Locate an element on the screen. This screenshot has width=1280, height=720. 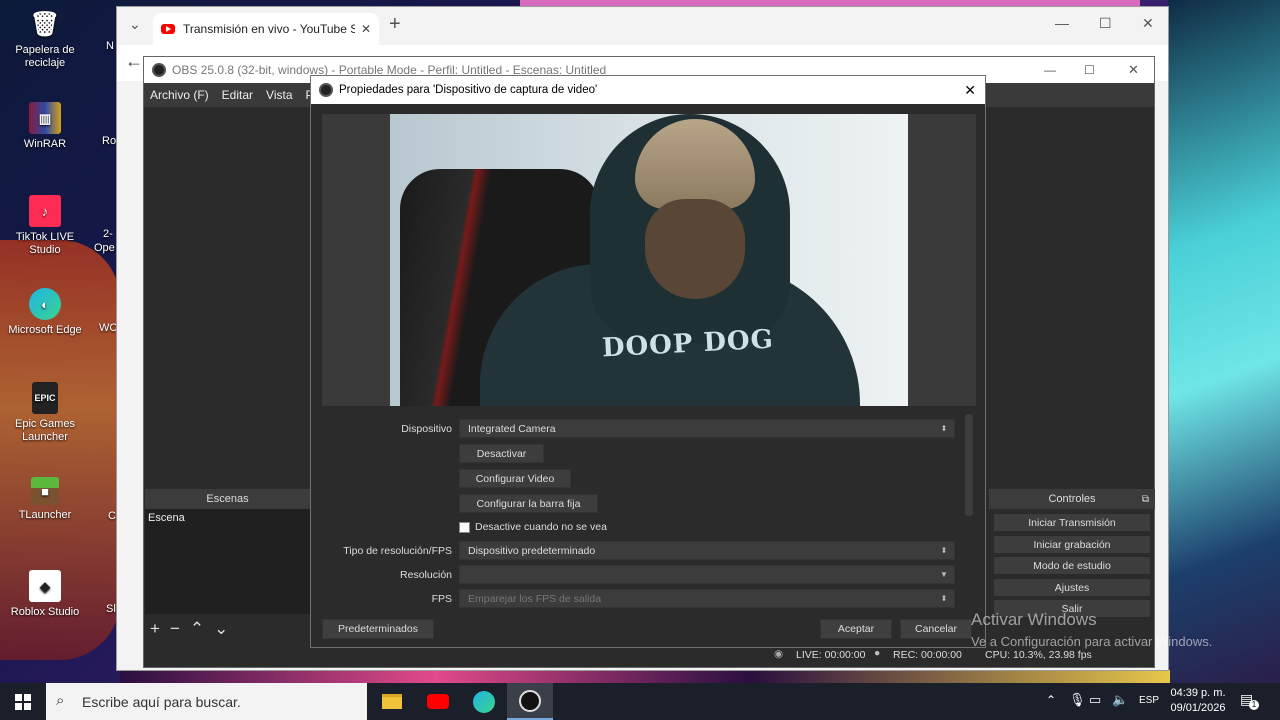
menu-editar: Editar is located at coordinates (237, 95).